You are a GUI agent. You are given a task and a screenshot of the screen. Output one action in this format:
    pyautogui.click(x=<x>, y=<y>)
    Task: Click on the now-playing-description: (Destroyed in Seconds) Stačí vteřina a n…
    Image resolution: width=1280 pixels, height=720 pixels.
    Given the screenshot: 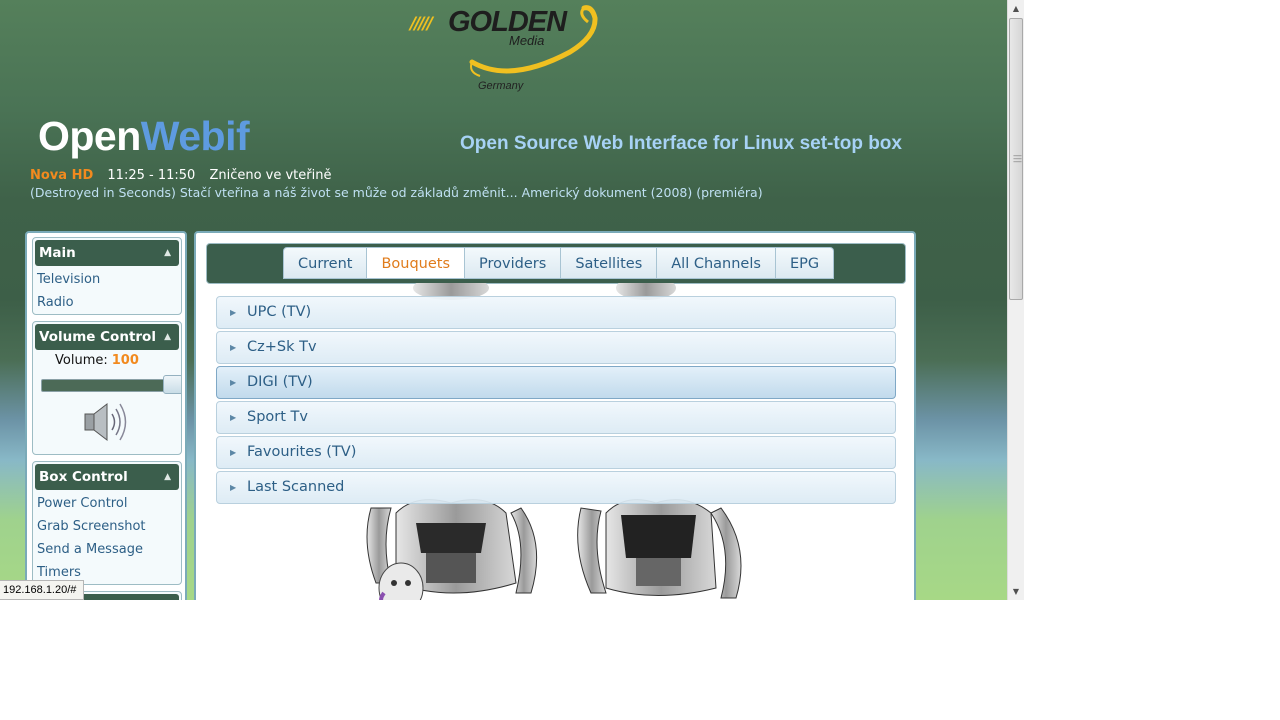 What is the action you would take?
    pyautogui.click(x=396, y=192)
    